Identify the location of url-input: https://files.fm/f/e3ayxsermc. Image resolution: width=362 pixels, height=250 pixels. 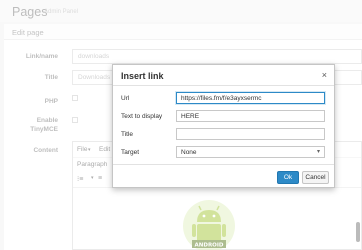
(250, 98).